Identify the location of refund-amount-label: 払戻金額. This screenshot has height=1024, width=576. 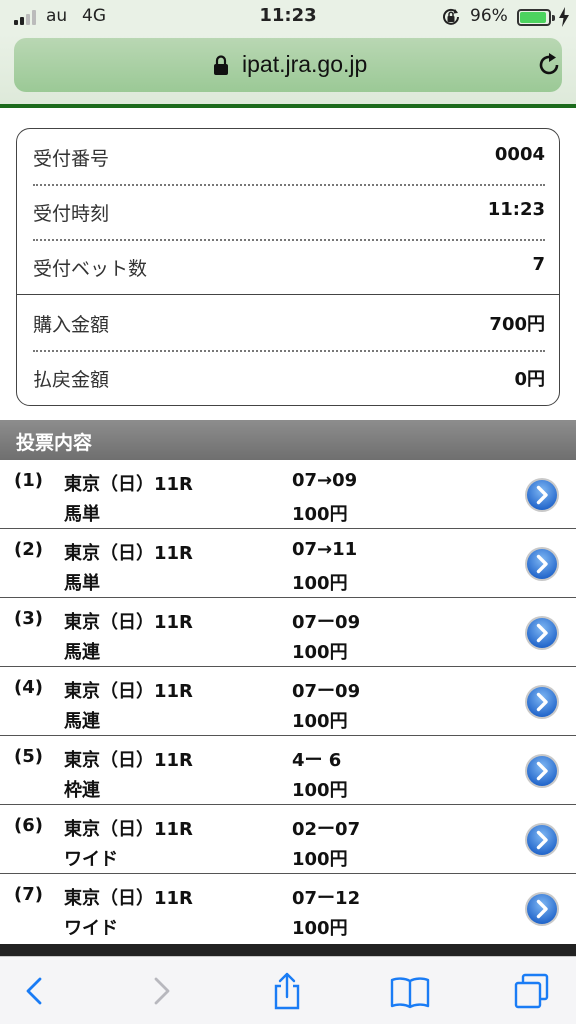
(71, 380).